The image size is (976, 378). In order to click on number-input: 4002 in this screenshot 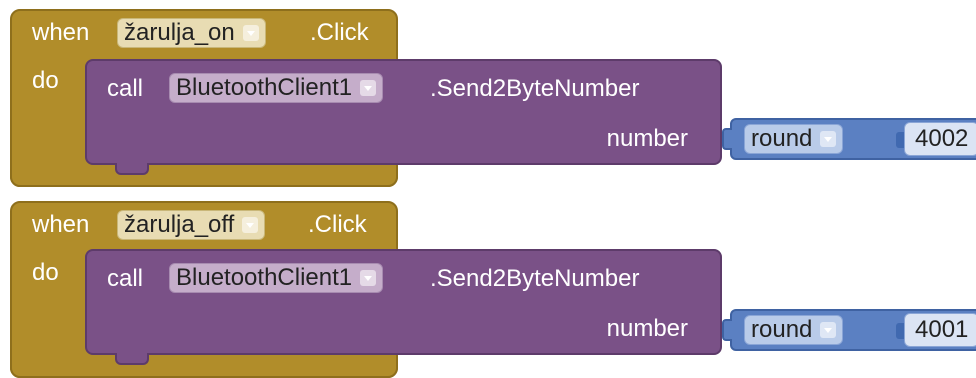, I will do `click(940, 139)`.